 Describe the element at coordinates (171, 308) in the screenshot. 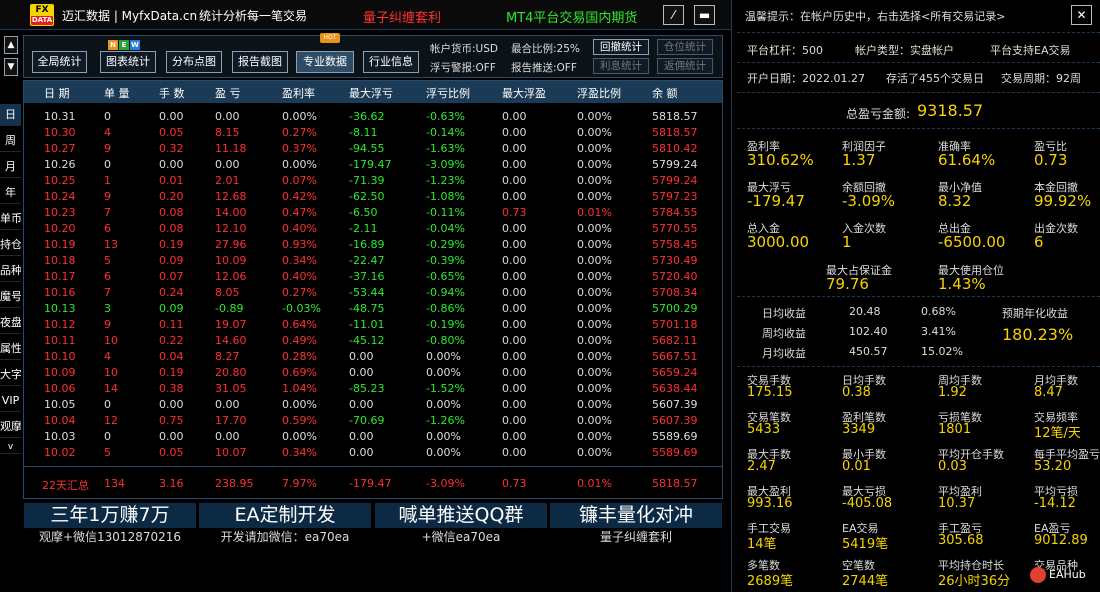

I see `table-cell: 0.09` at that location.